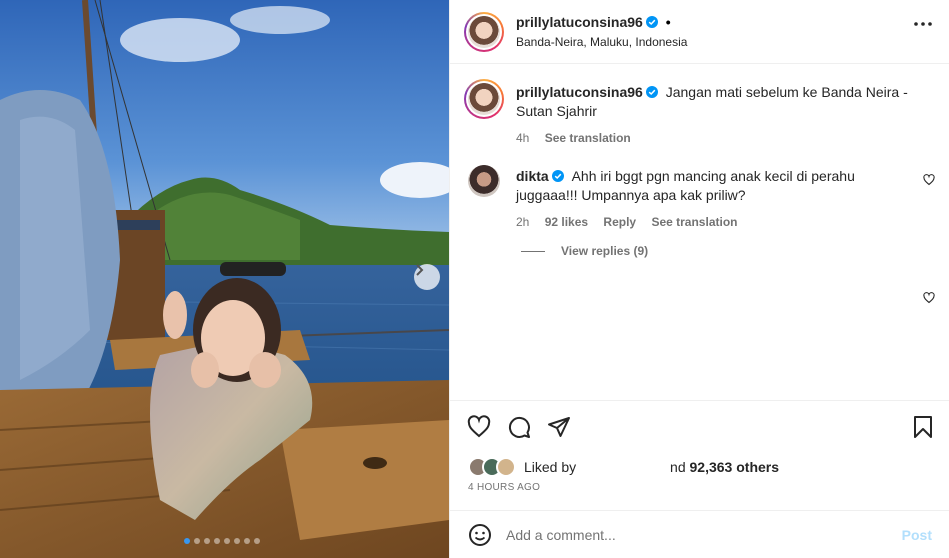  I want to click on post-location: Banda-Neira, Maluku, Indonesia, so click(601, 42).